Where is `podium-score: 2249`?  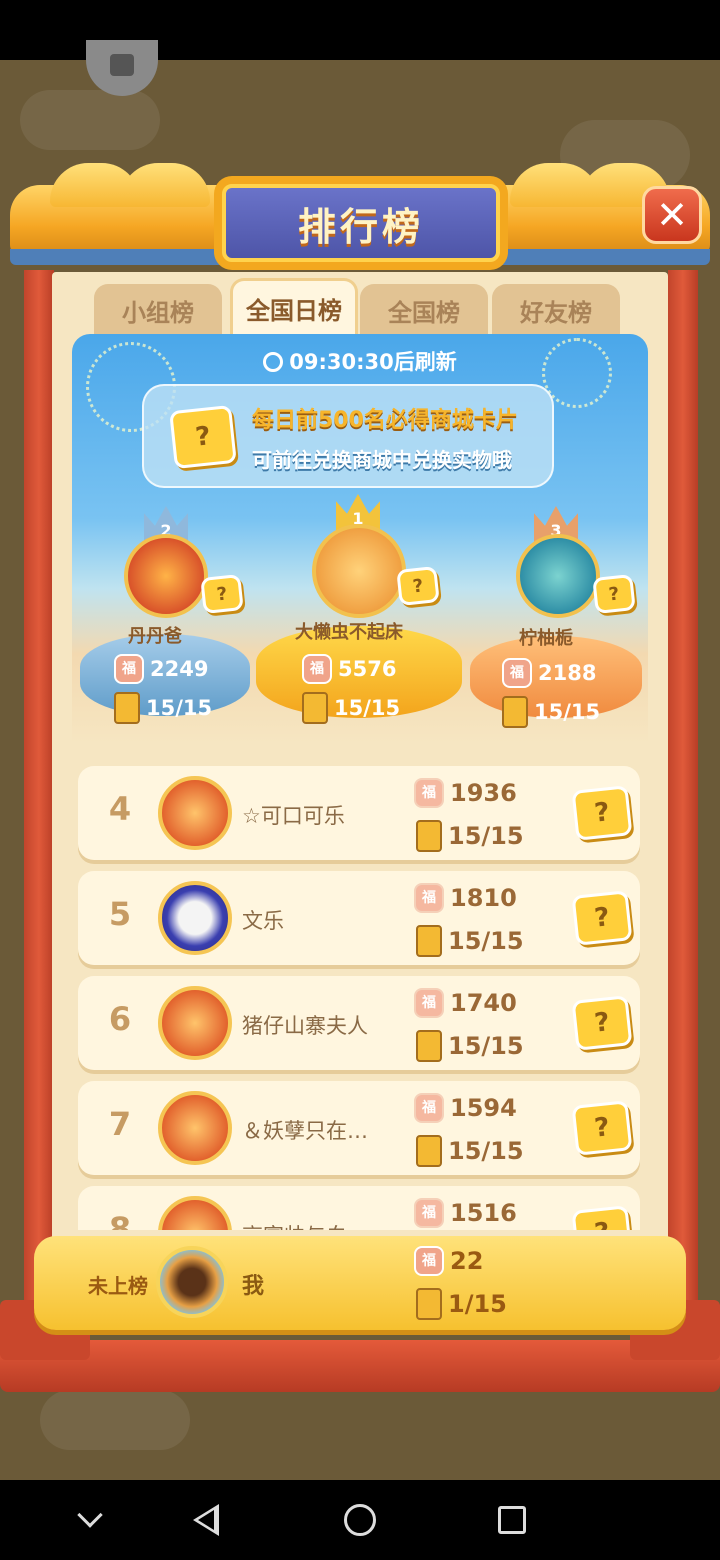
podium-score: 2249 is located at coordinates (179, 669).